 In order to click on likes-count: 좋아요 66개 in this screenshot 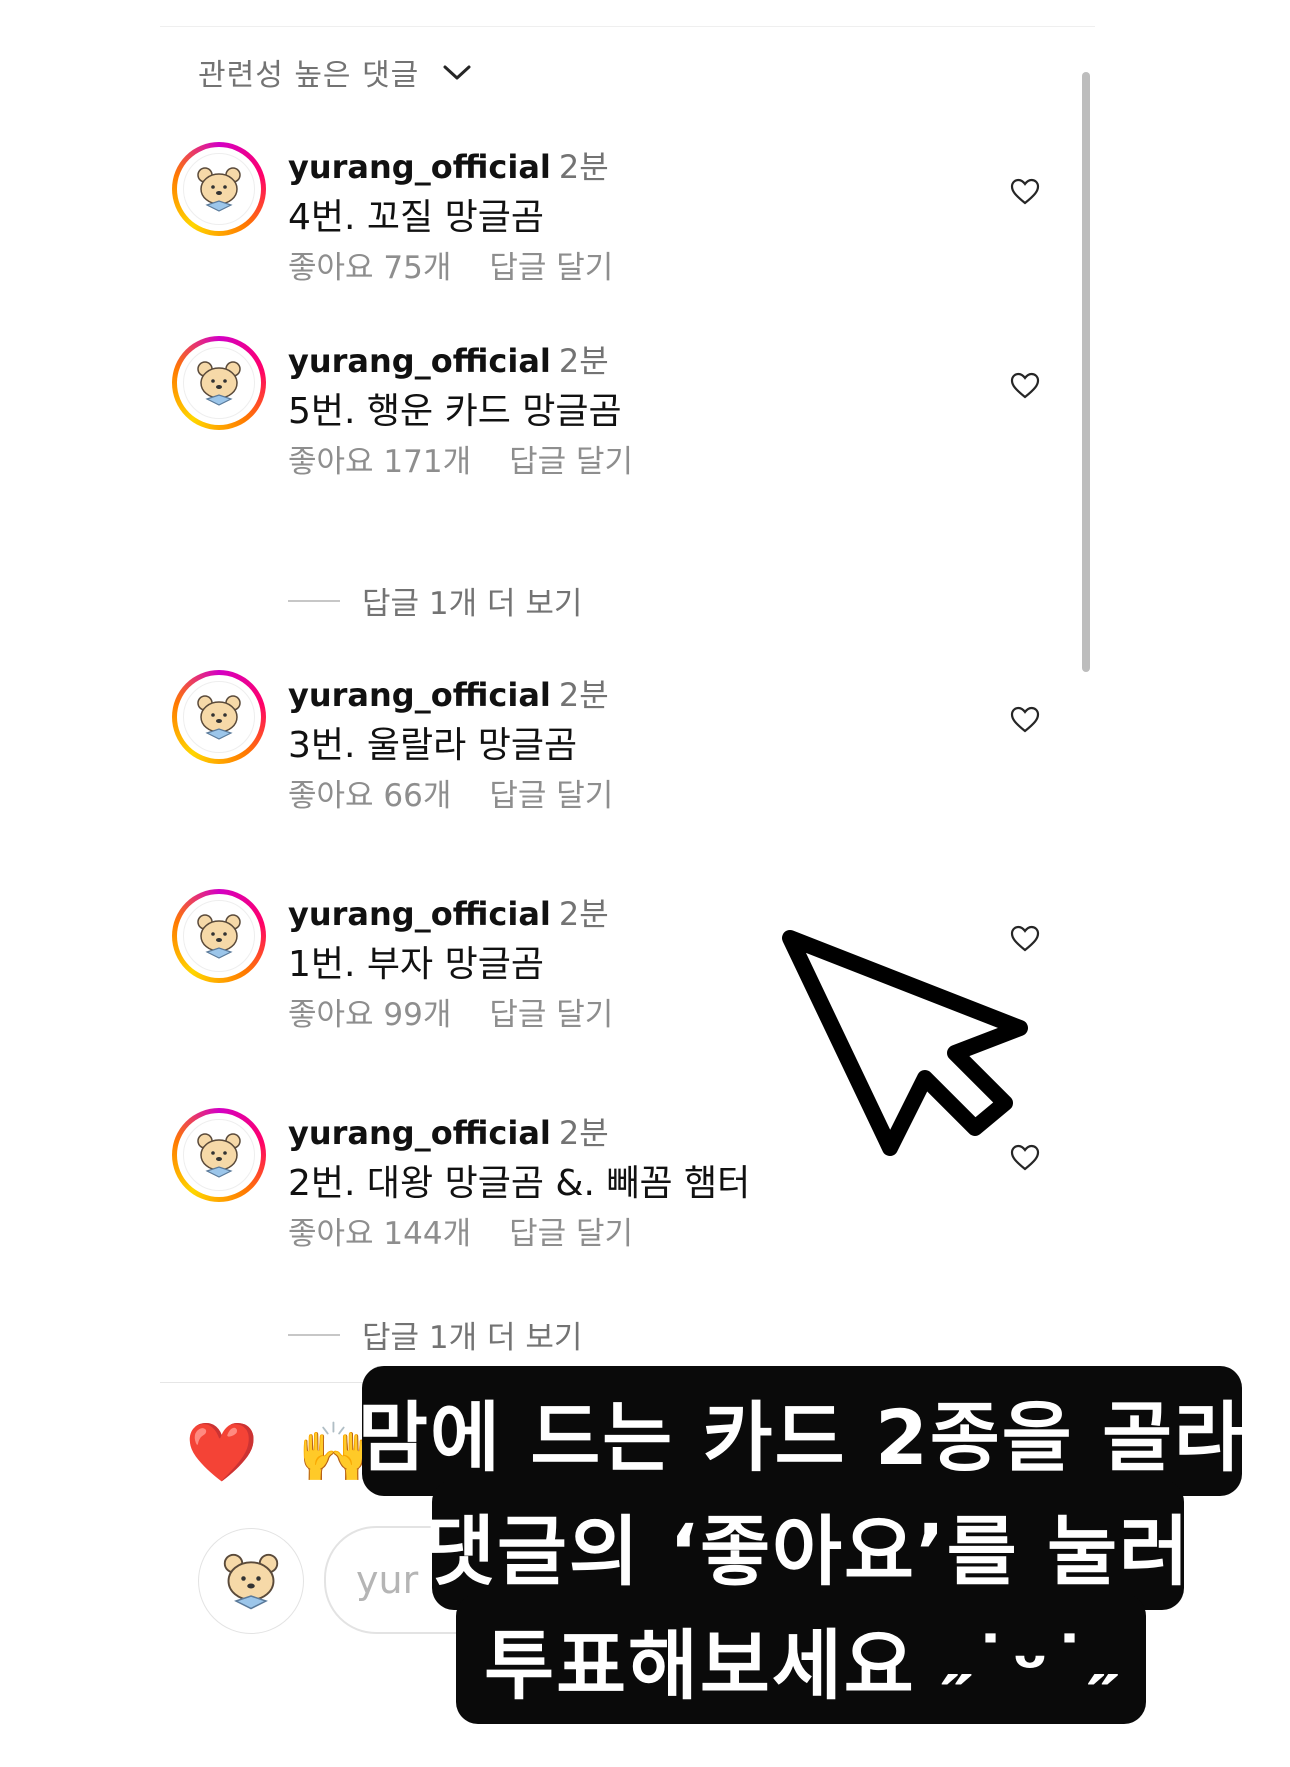, I will do `click(369, 792)`.